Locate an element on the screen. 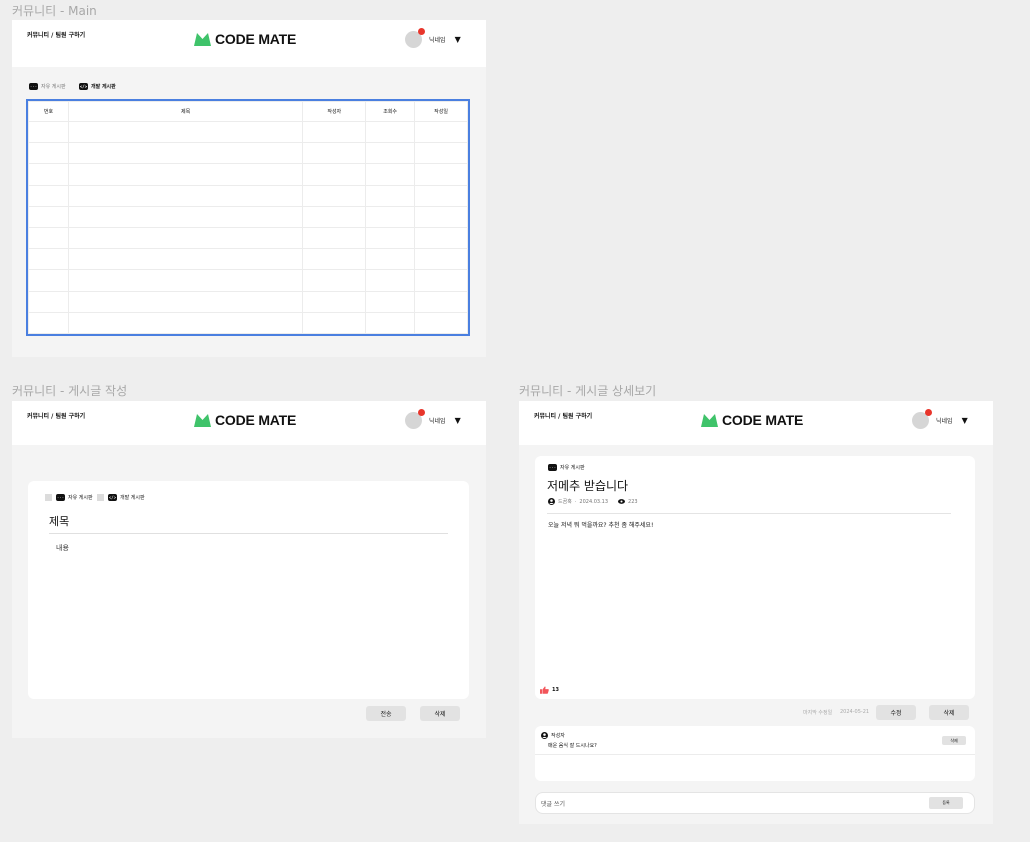 Image resolution: width=1030 pixels, height=842 pixels. content-input: 내용 is located at coordinates (62, 548).